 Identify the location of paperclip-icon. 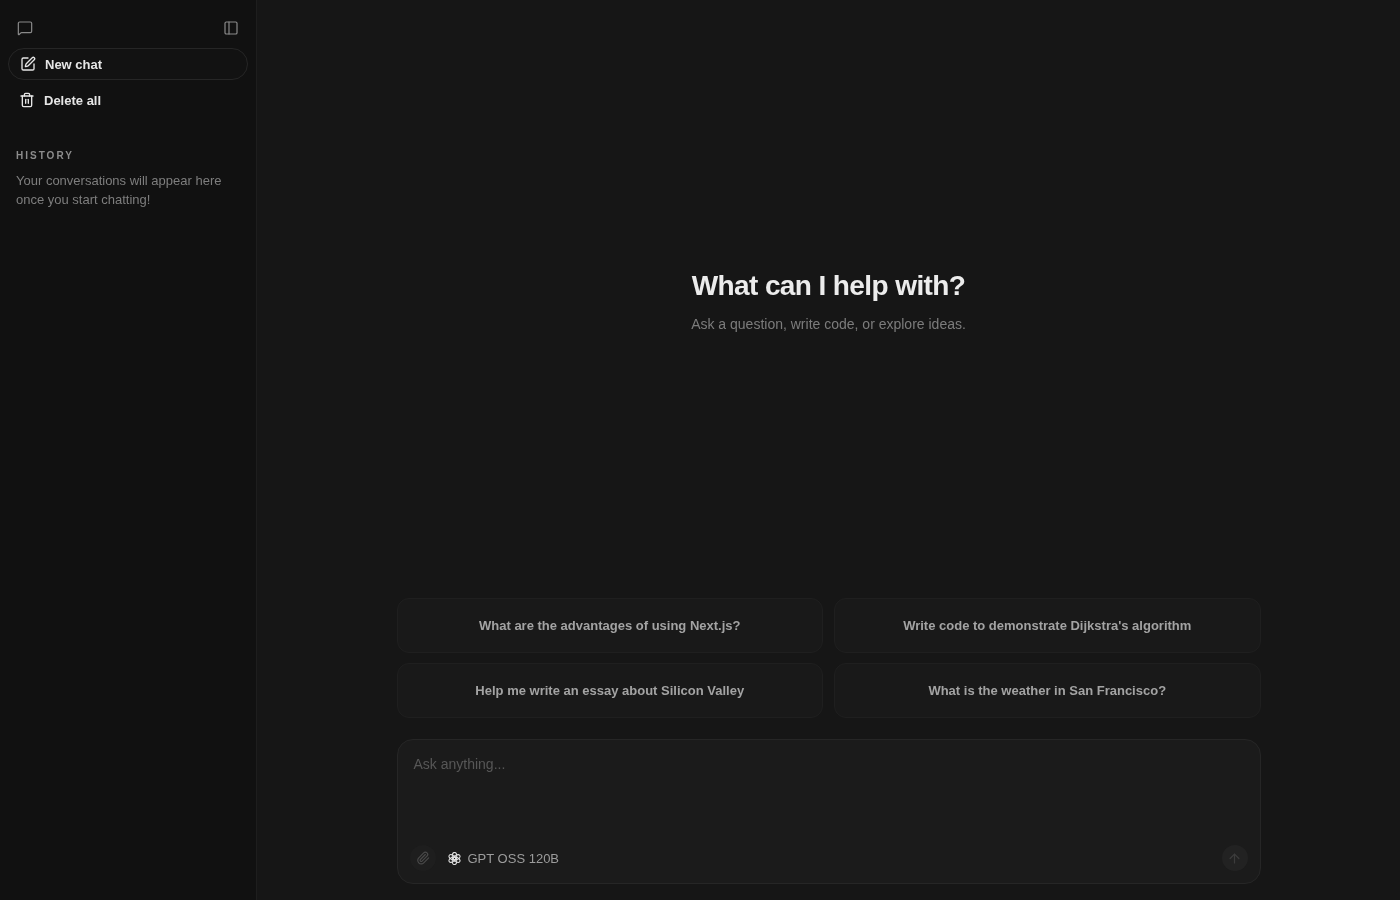
(422, 858).